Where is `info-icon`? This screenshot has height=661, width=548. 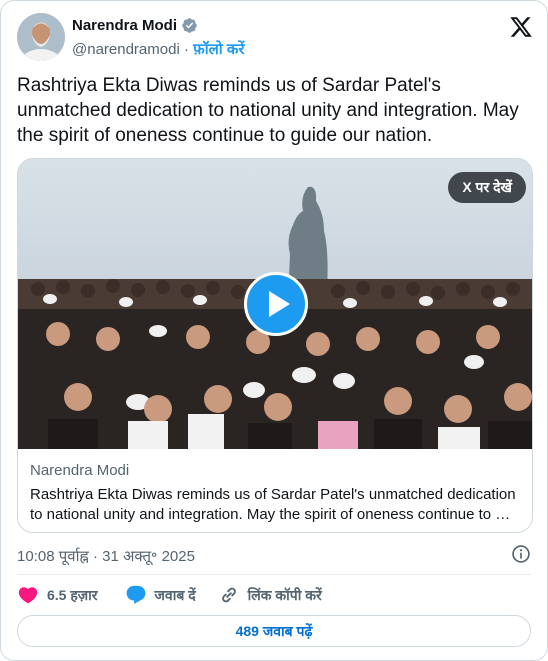 info-icon is located at coordinates (521, 554).